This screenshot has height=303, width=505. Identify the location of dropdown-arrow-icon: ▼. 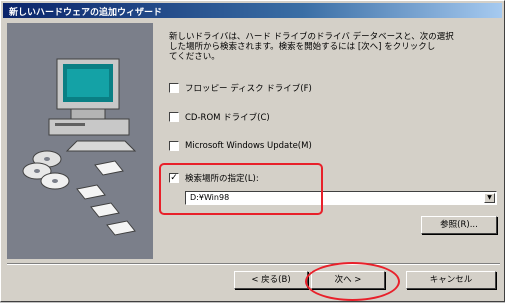
(489, 198).